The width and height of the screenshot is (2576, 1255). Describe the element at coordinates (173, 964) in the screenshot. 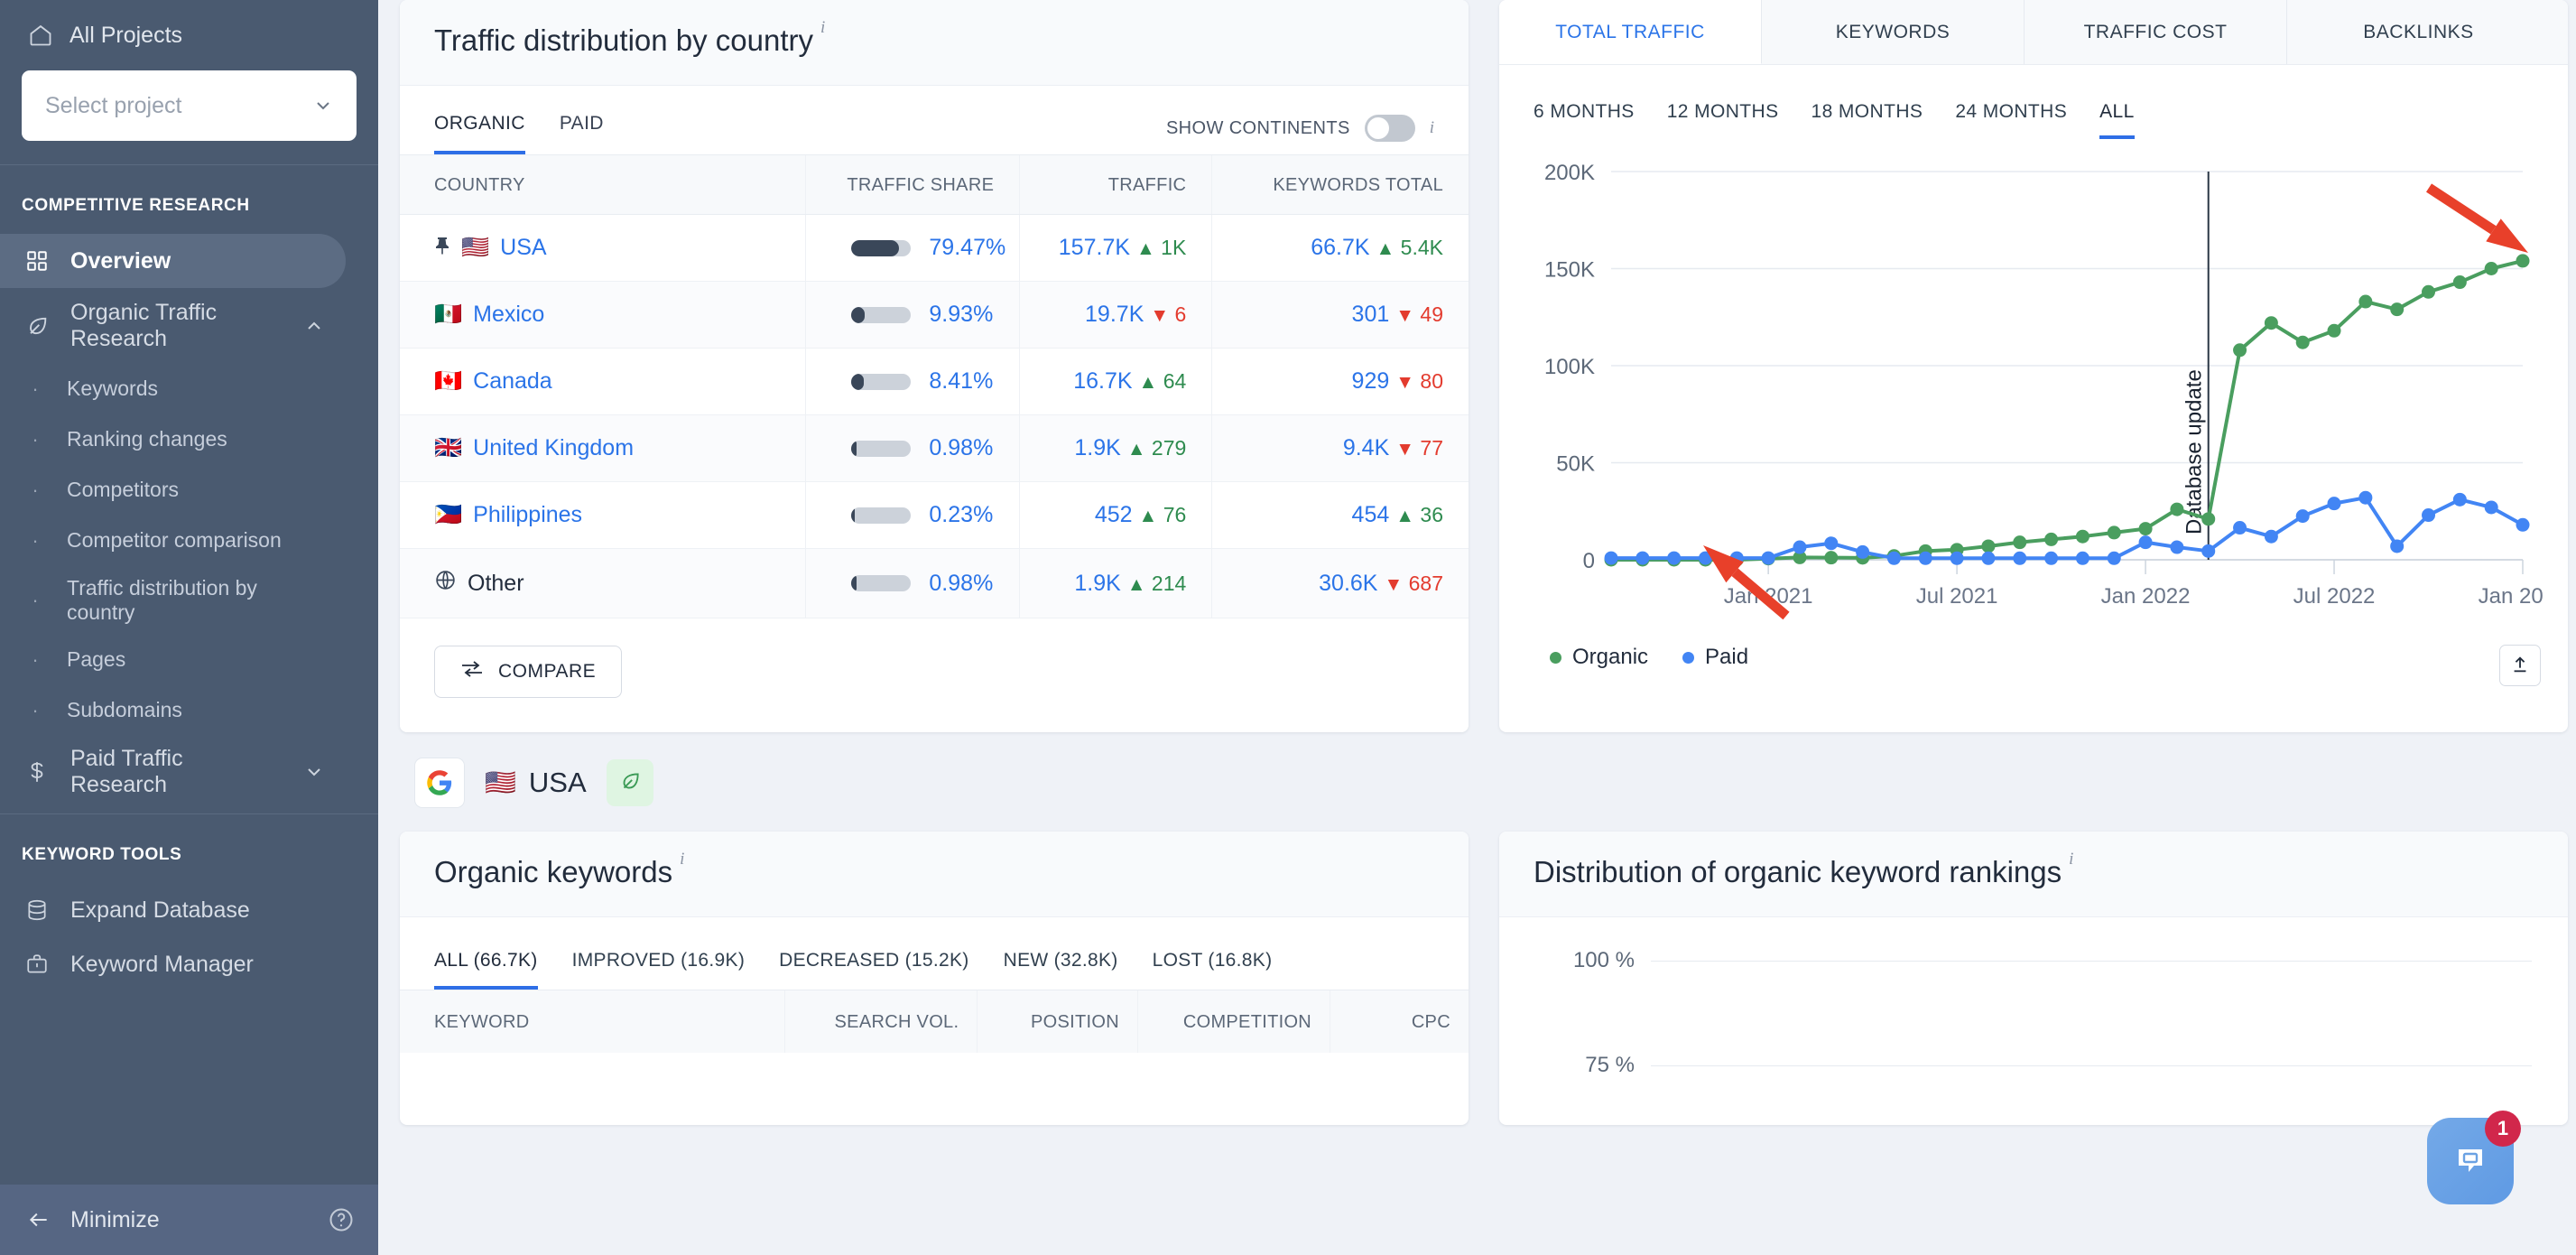

I see `sidebar-item-keyword-manager: Keyword Manager` at that location.